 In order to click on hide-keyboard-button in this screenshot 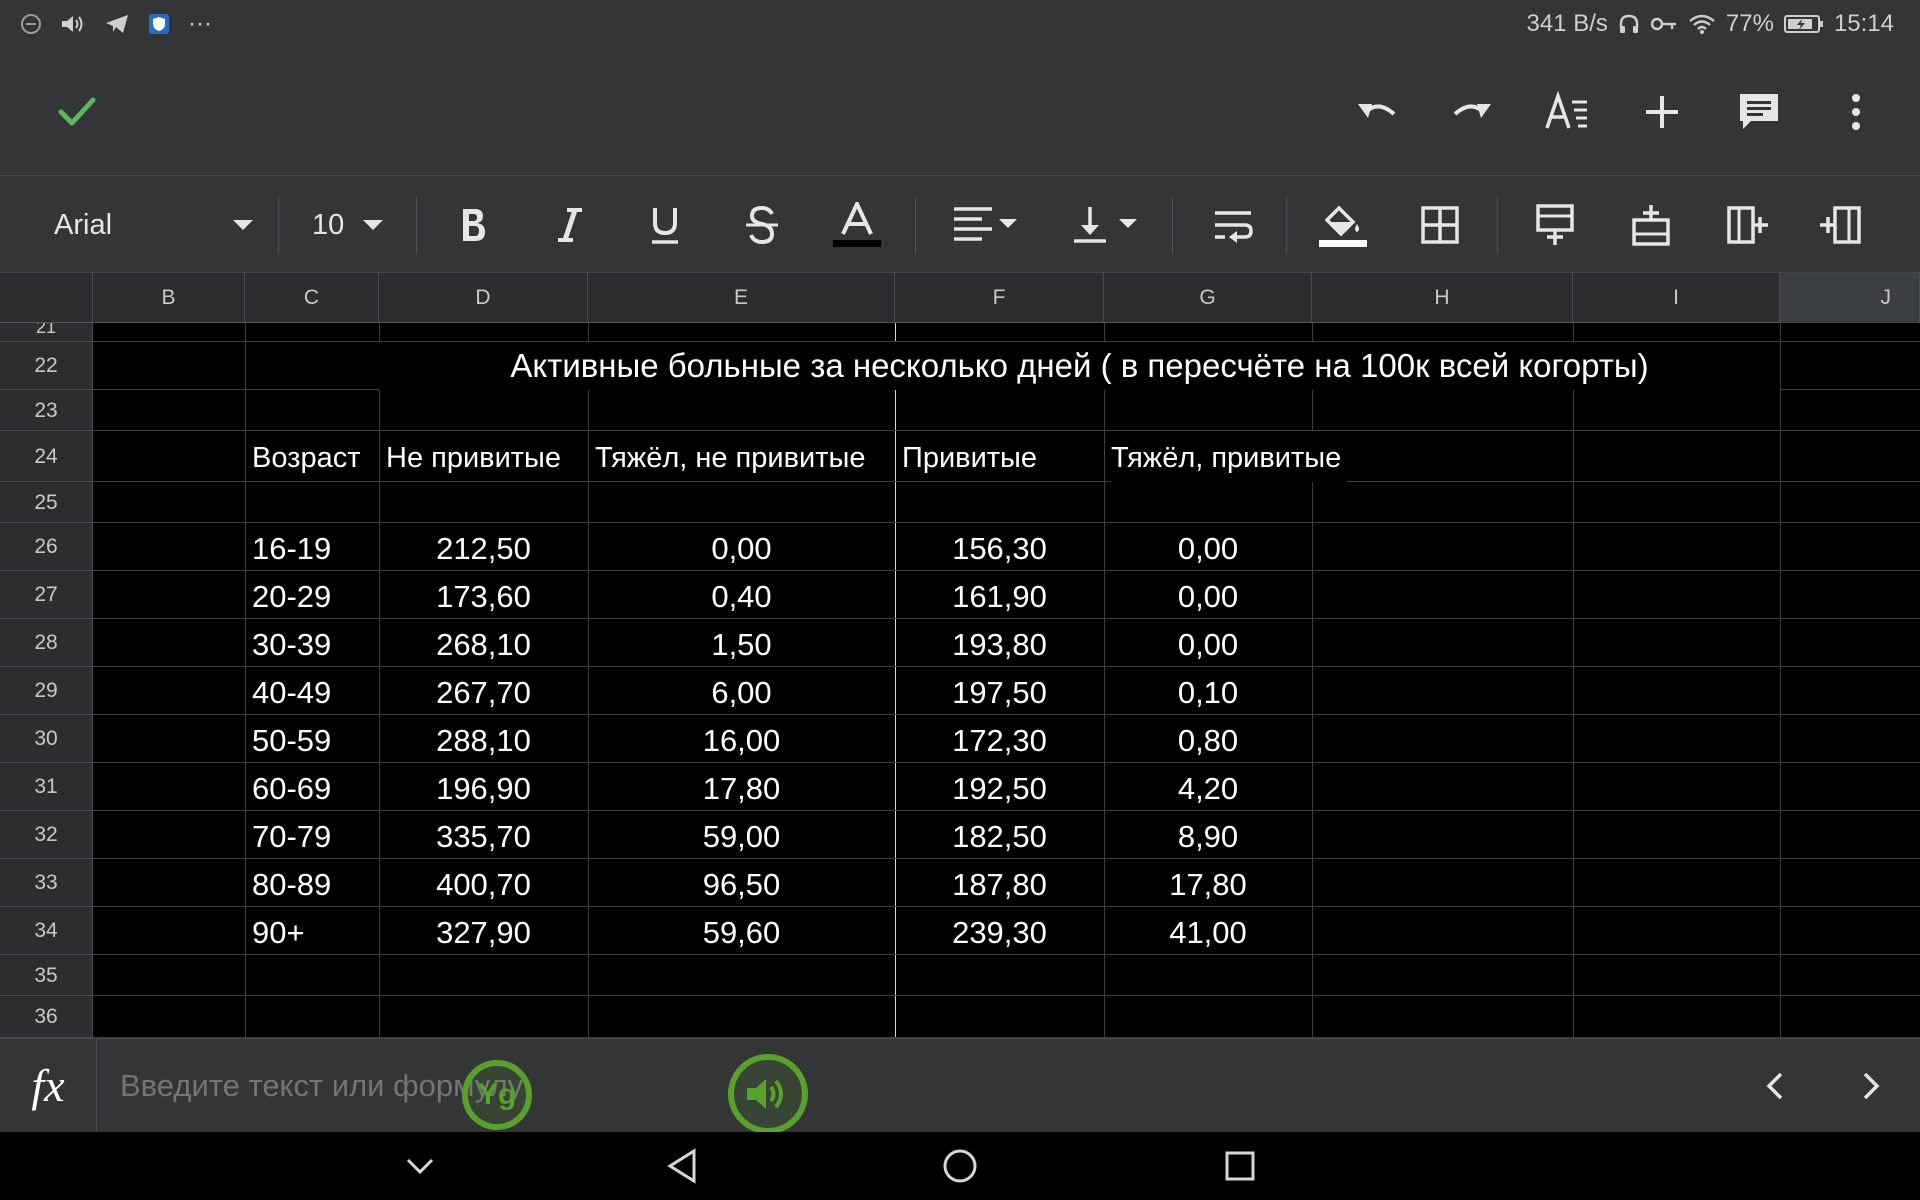, I will do `click(420, 1166)`.